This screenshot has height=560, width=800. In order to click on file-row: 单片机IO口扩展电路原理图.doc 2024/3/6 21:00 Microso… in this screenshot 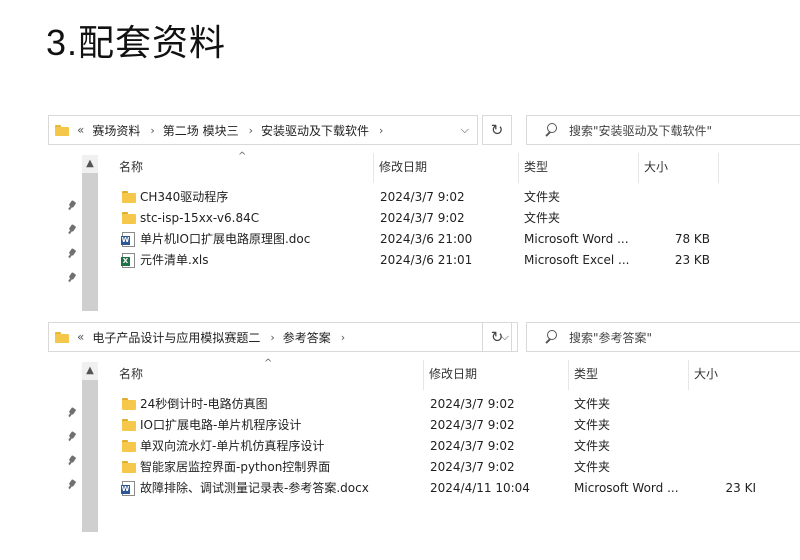, I will do `click(424, 239)`.